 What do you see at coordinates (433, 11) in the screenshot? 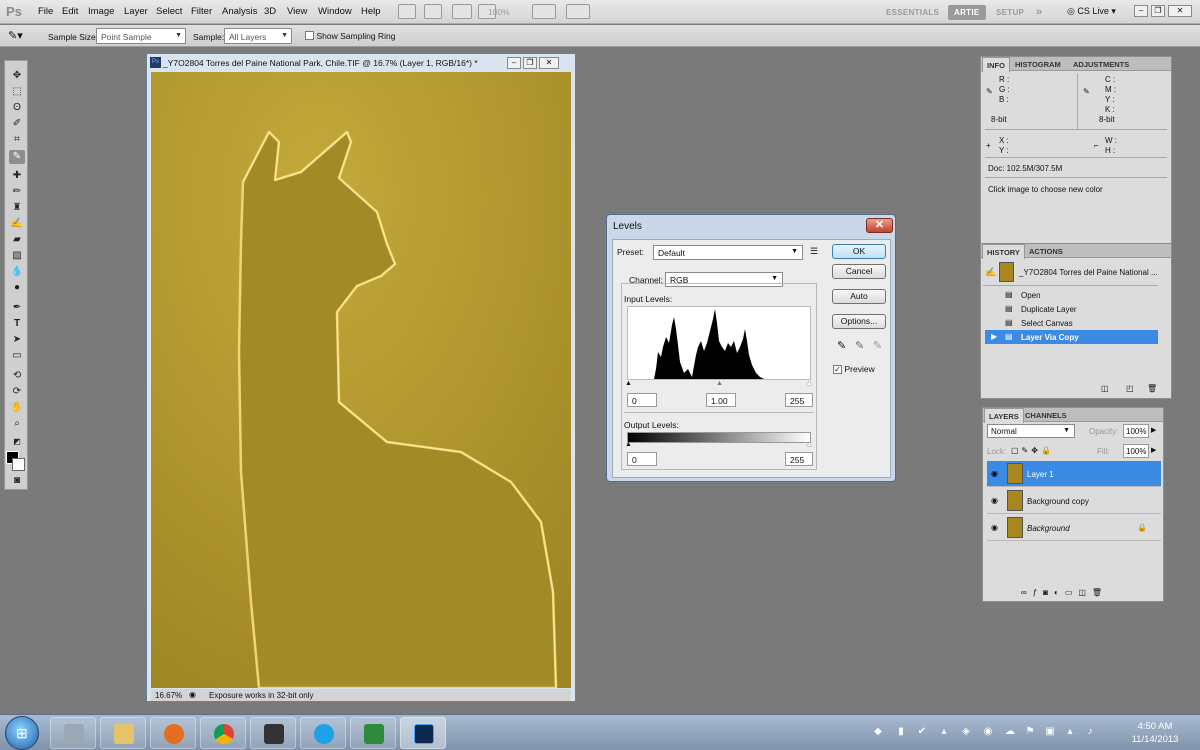
I see `mini-bridge-icon` at bounding box center [433, 11].